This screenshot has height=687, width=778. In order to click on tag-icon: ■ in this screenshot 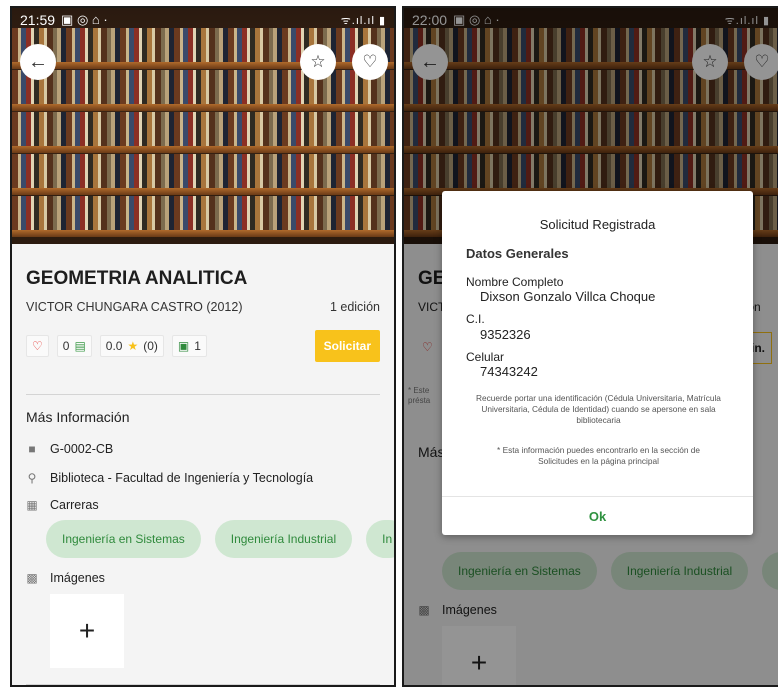, I will do `click(32, 449)`.